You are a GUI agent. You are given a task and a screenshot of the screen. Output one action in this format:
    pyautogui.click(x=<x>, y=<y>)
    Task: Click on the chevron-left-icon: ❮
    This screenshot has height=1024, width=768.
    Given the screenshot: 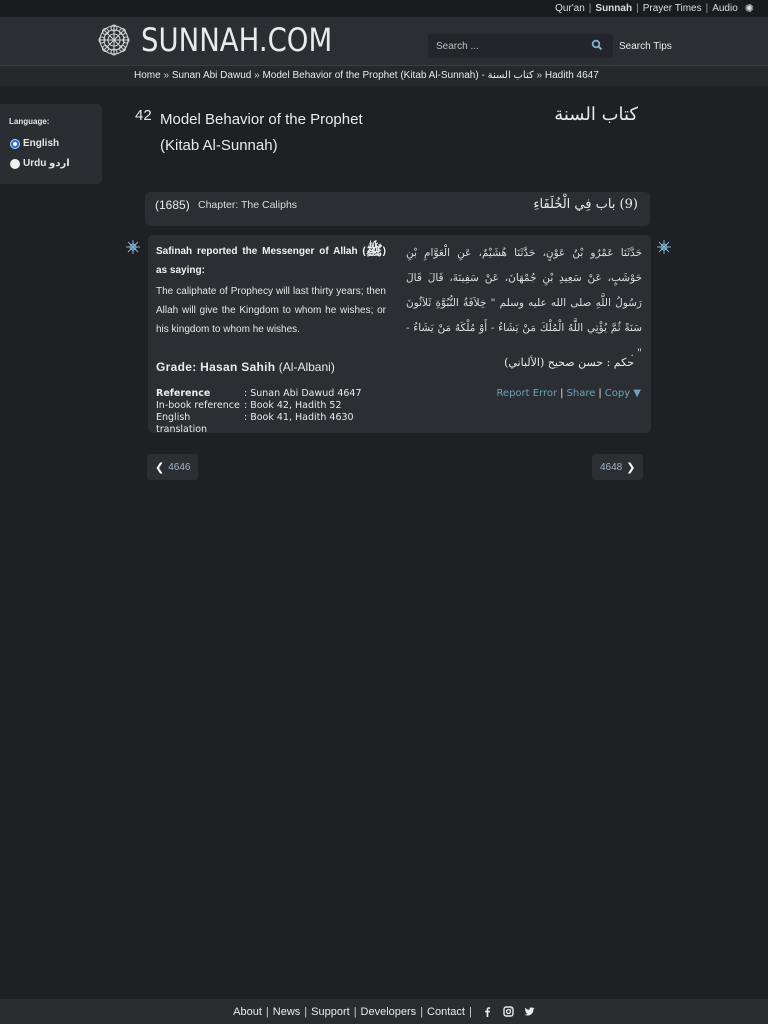 What is the action you would take?
    pyautogui.click(x=160, y=467)
    